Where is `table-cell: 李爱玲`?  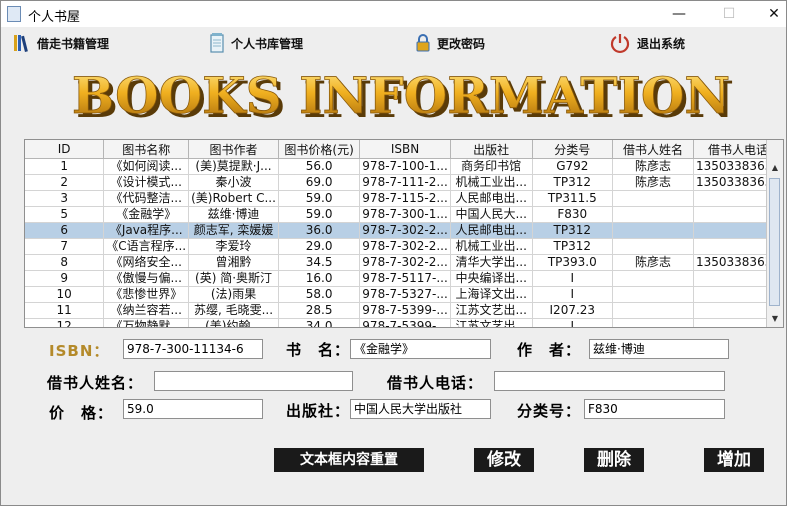
table-cell: 李爱玲 is located at coordinates (233, 246).